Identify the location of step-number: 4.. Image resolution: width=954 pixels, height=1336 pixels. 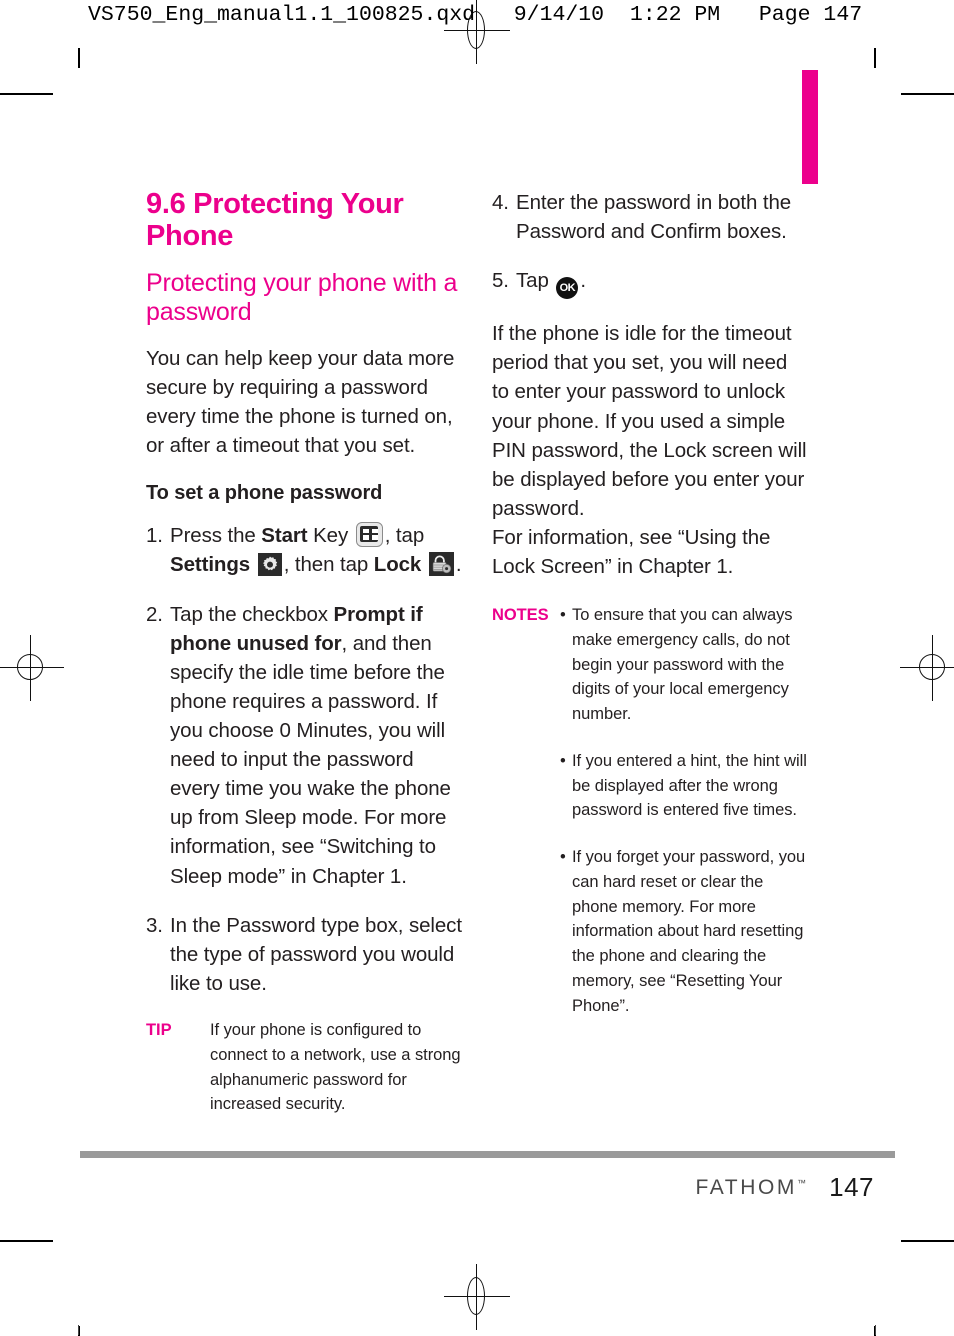
(500, 202).